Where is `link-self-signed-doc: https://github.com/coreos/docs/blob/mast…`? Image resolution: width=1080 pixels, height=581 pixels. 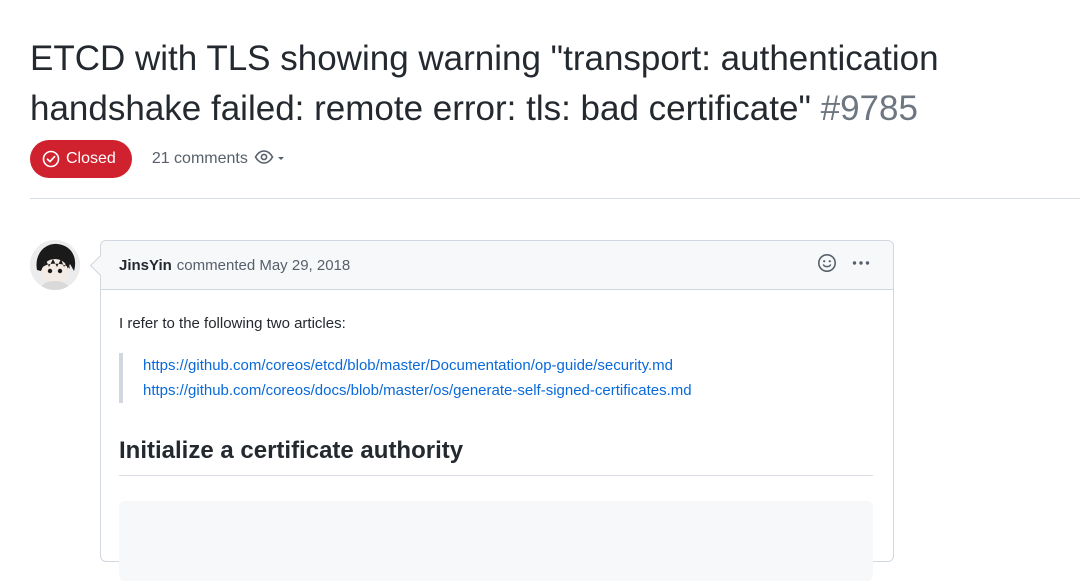
link-self-signed-doc: https://github.com/coreos/docs/blob/mast… is located at coordinates (417, 390).